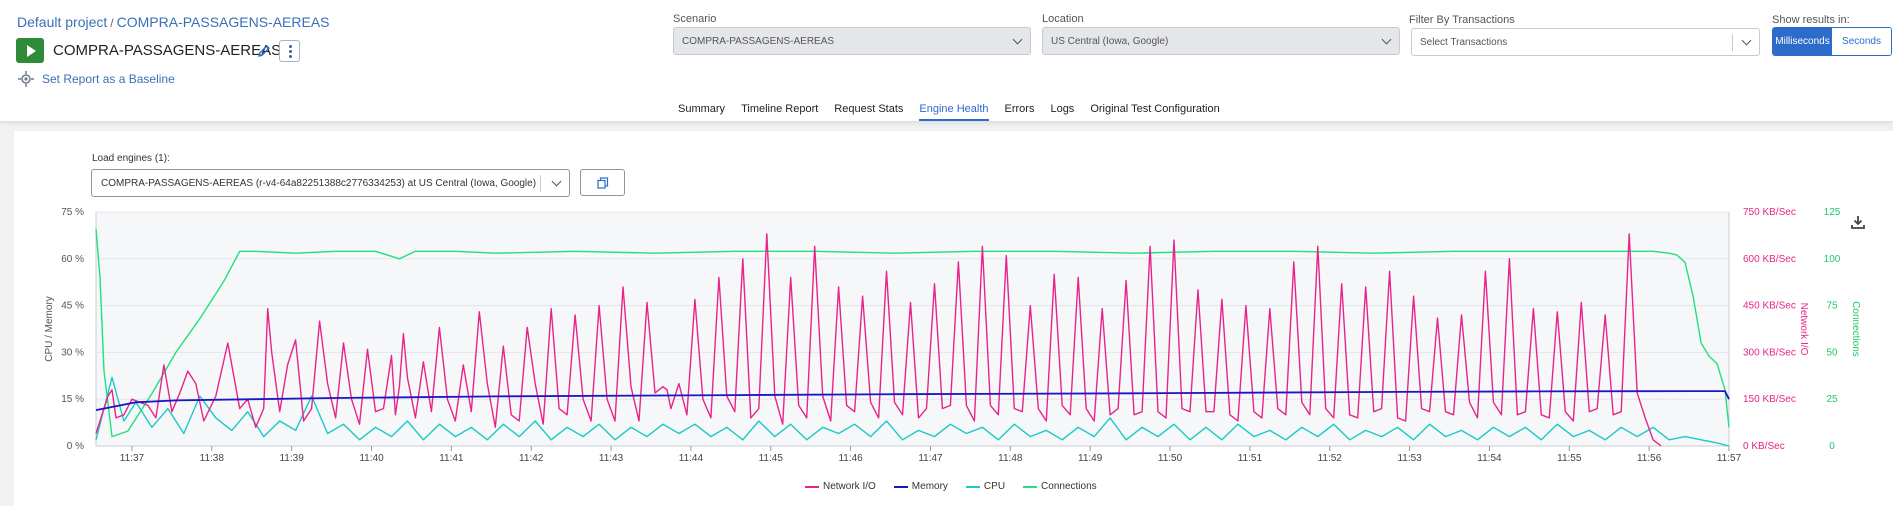  I want to click on y-tick-connections: 75, so click(1832, 306).